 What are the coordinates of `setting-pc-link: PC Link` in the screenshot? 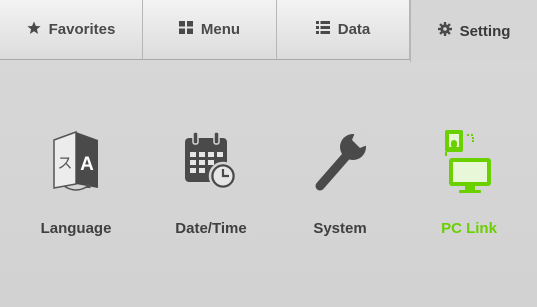 It's located at (469, 185).